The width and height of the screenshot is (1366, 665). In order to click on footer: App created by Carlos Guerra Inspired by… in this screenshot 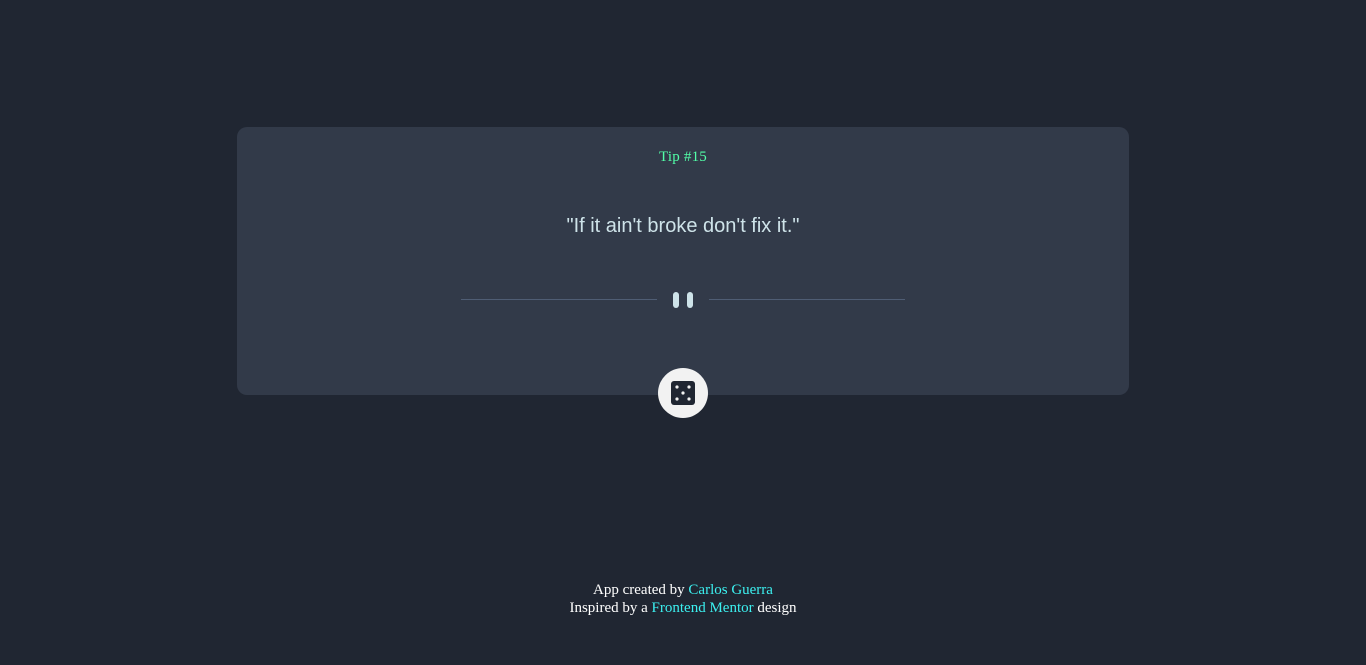, I will do `click(683, 599)`.